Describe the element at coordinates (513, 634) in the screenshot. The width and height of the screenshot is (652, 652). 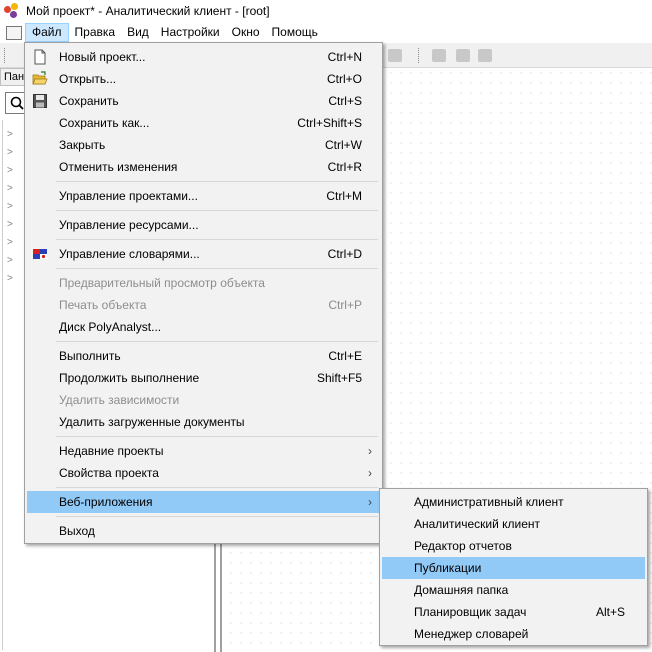
I see `submenu-item-dictionary-manager: Менеджер словарей` at that location.